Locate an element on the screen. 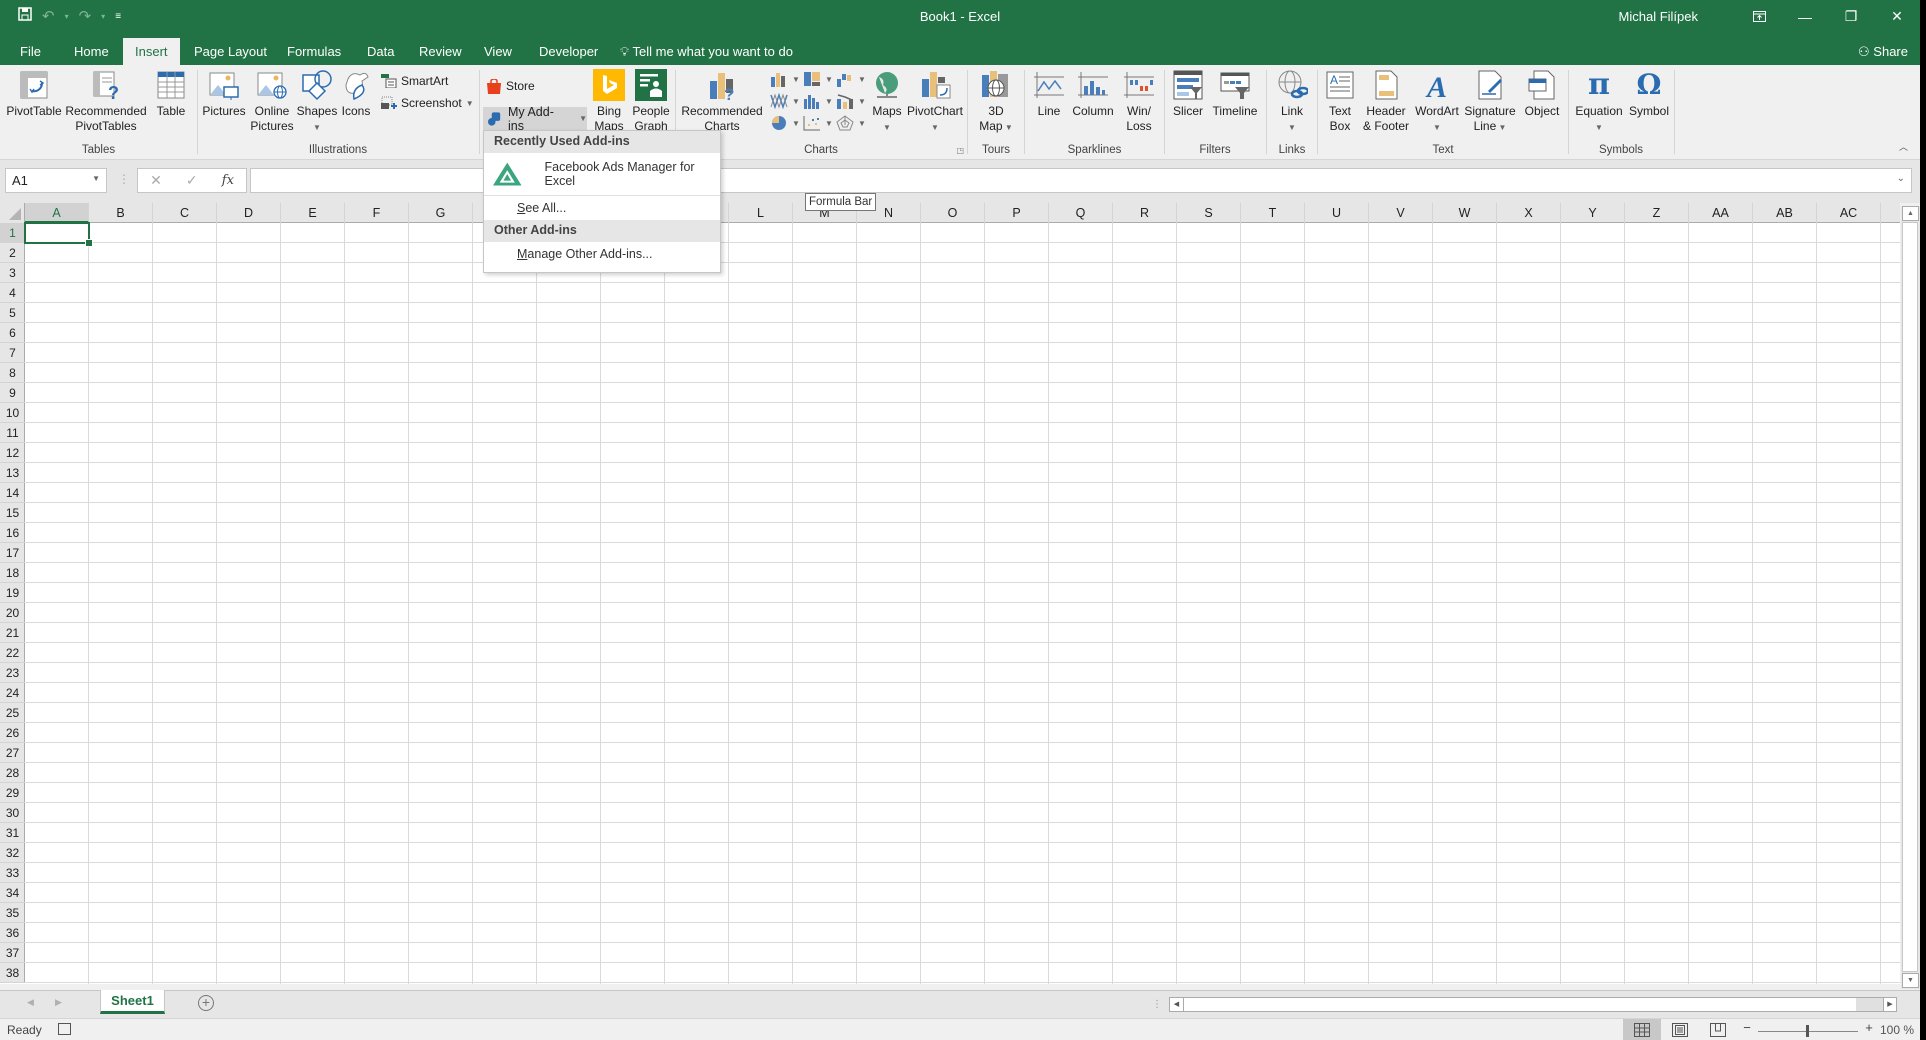 This screenshot has height=1040, width=1926. zoom-out-icon: − is located at coordinates (1747, 1027).